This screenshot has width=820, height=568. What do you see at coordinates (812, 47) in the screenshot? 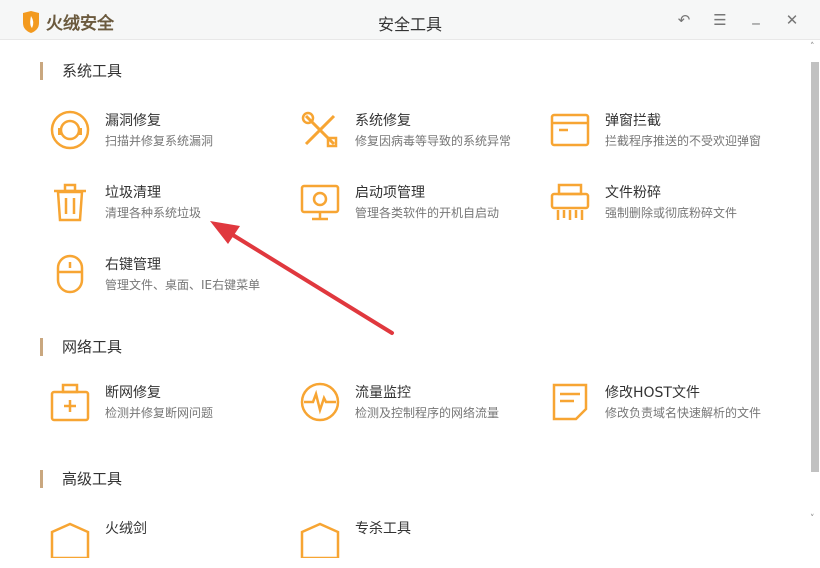
I see `scroll-up-icon: ˄` at bounding box center [812, 47].